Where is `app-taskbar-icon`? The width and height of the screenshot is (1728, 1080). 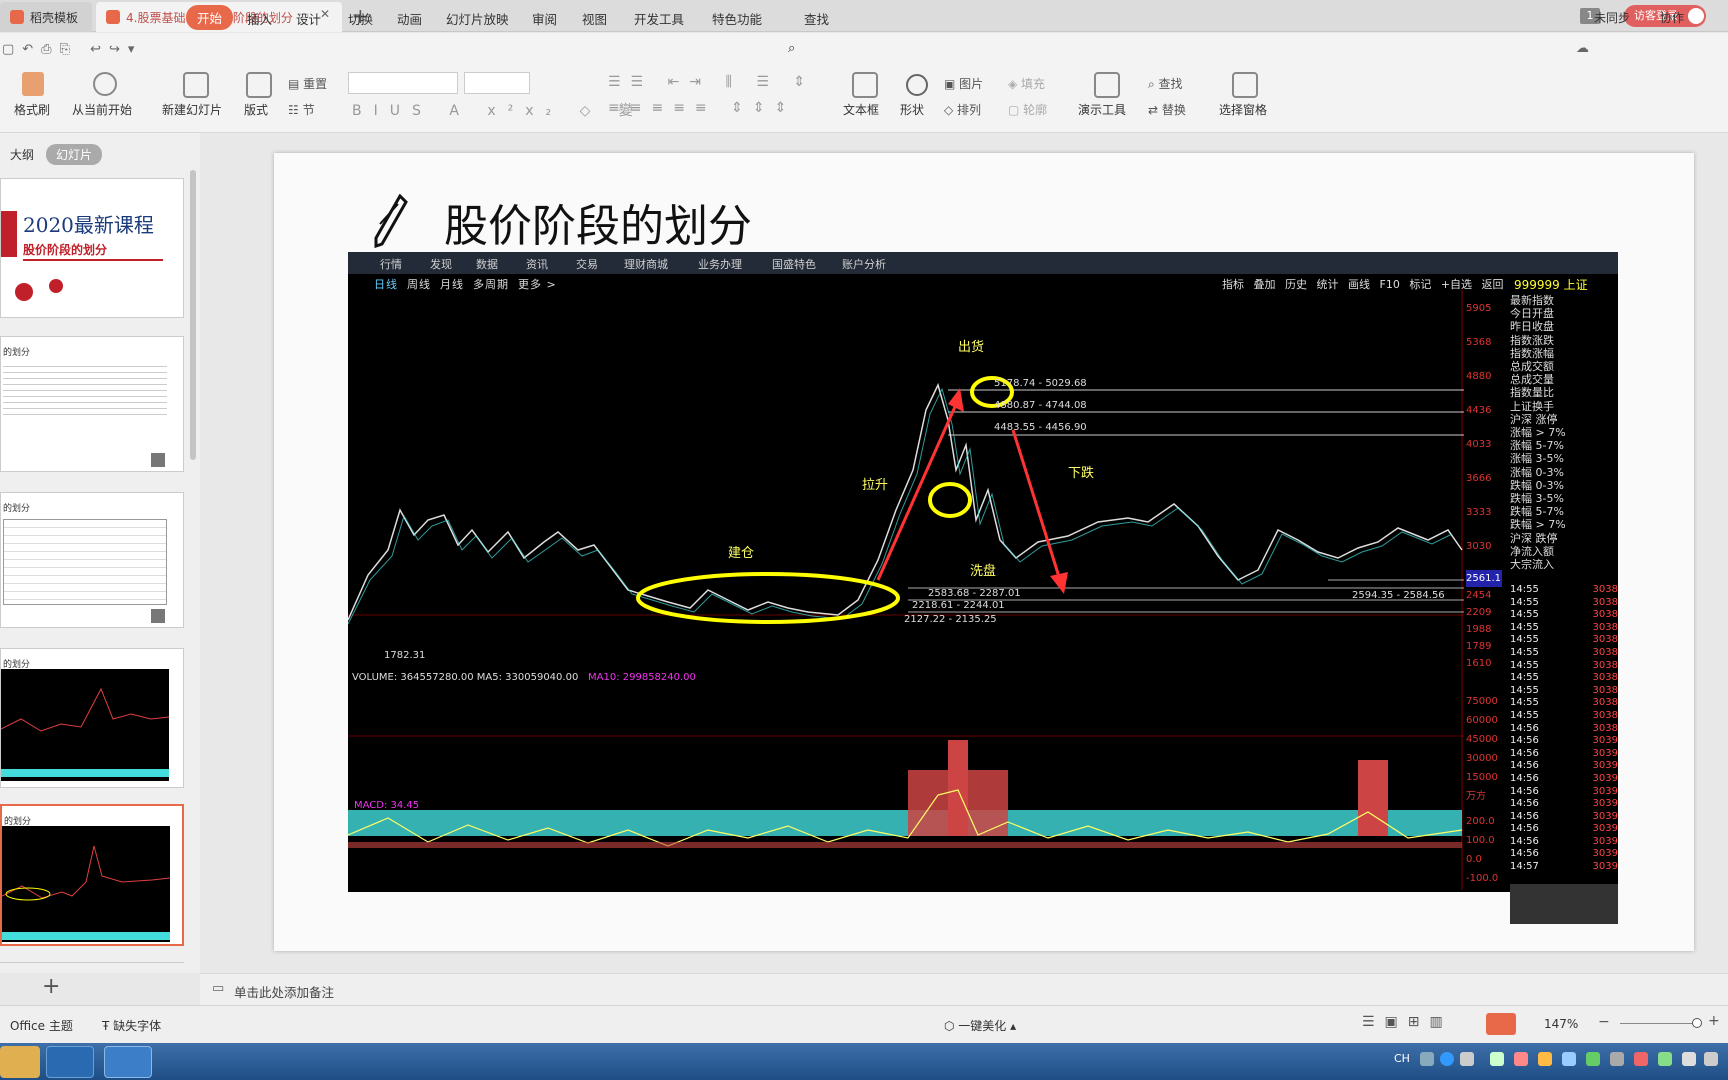 app-taskbar-icon is located at coordinates (70, 1062).